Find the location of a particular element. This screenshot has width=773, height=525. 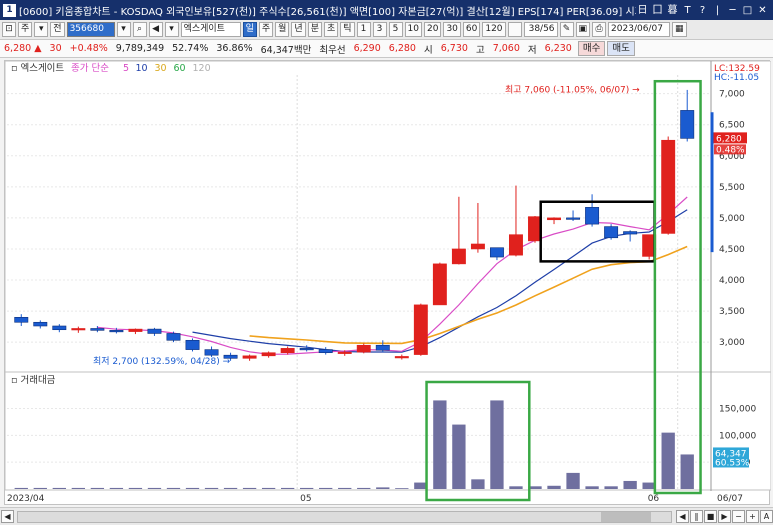

period-second-button: 초 is located at coordinates (331, 29).